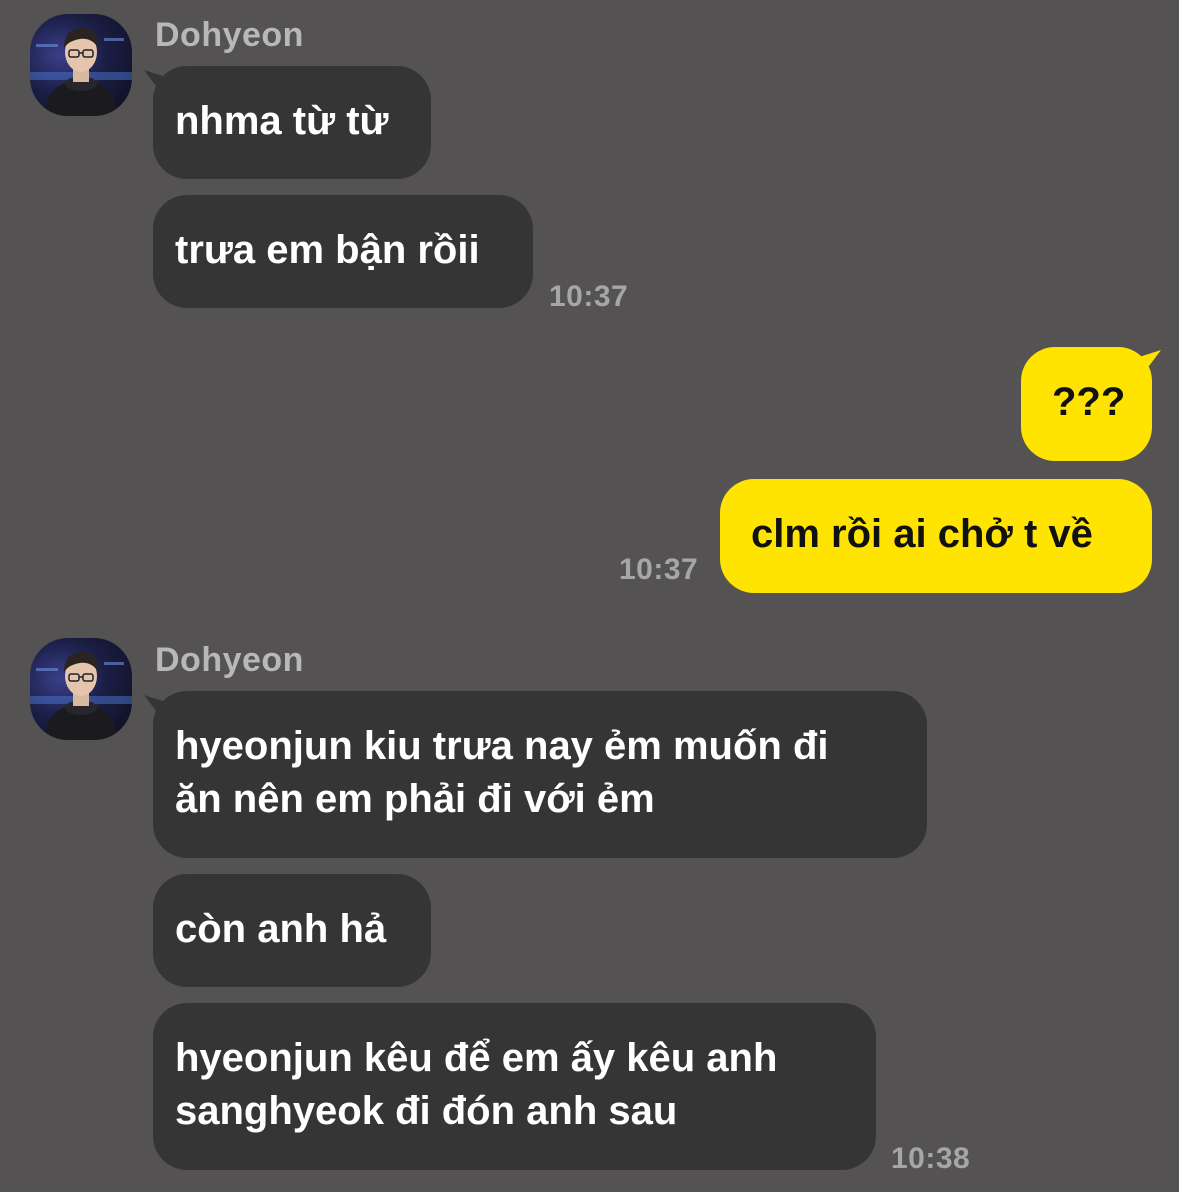 This screenshot has width=1179, height=1192. I want to click on message-bubble-outgoing: ???, so click(1086, 404).